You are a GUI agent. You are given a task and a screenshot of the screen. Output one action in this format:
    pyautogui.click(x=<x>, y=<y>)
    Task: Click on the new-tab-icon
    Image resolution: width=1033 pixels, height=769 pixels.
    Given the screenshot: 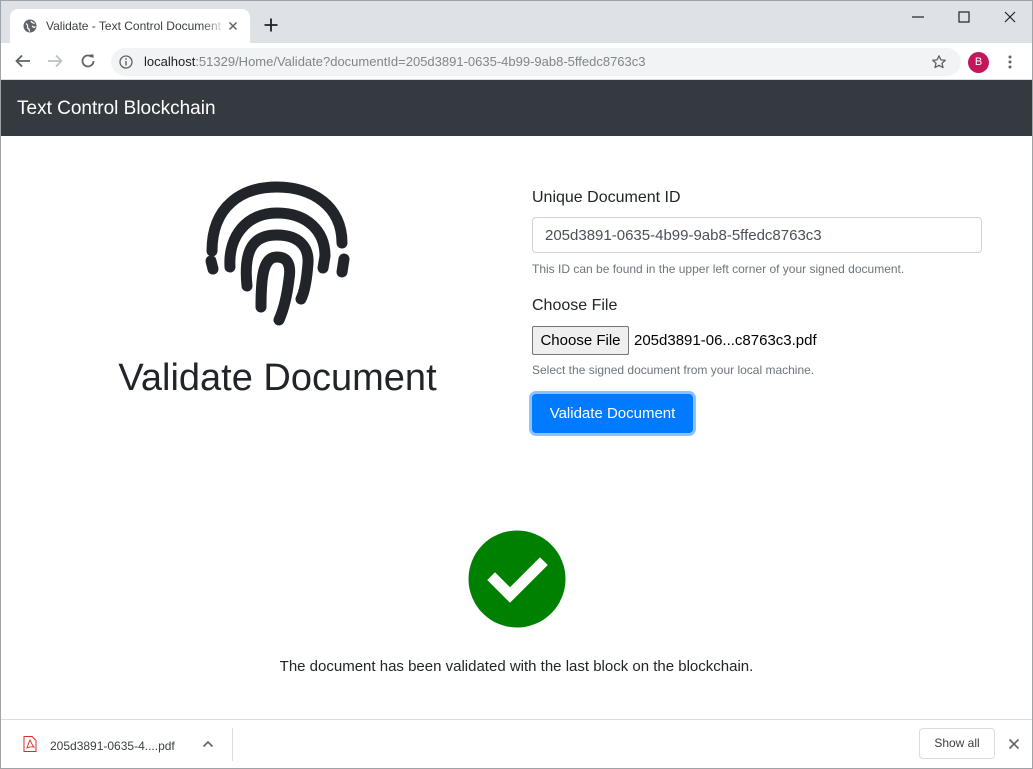 What is the action you would take?
    pyautogui.click(x=271, y=25)
    